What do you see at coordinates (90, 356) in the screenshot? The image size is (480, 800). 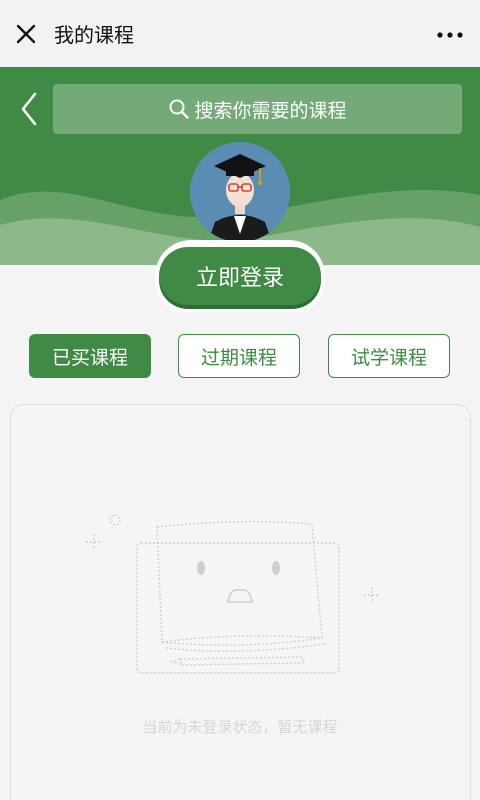 I see `tab-purchased-courses: 已买课程` at bounding box center [90, 356].